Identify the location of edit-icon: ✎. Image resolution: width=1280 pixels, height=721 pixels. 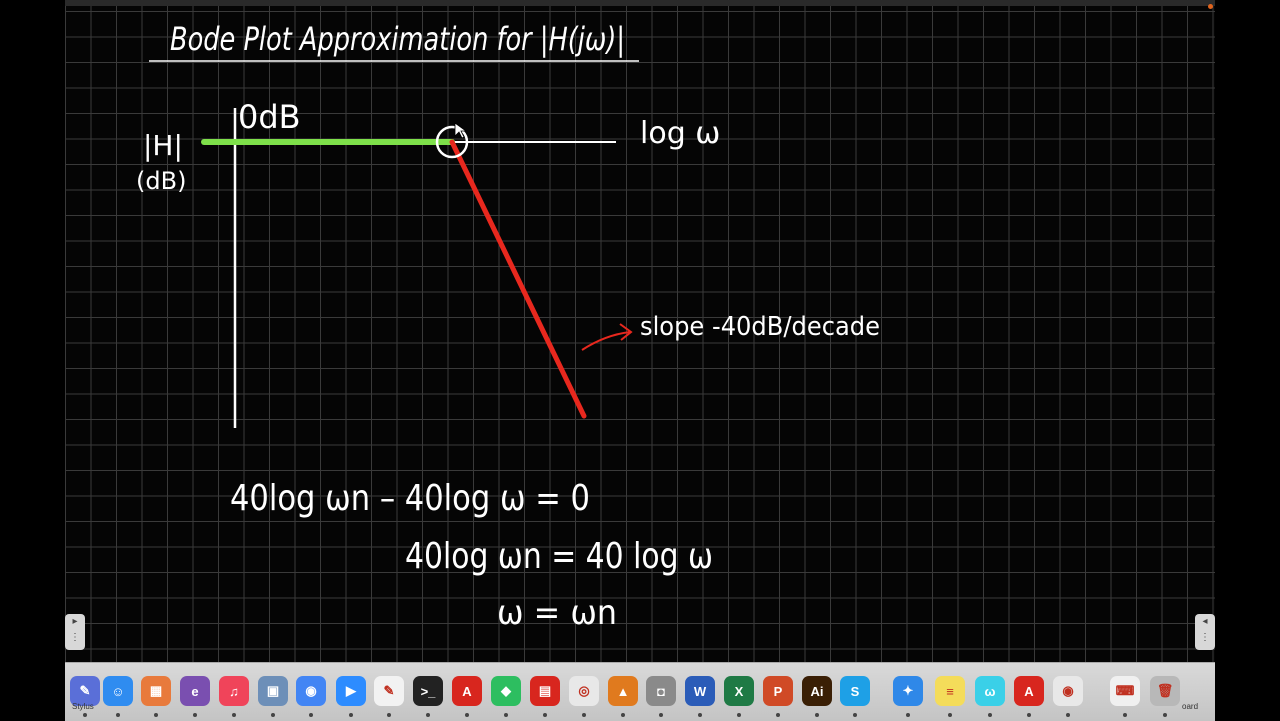
(389, 690).